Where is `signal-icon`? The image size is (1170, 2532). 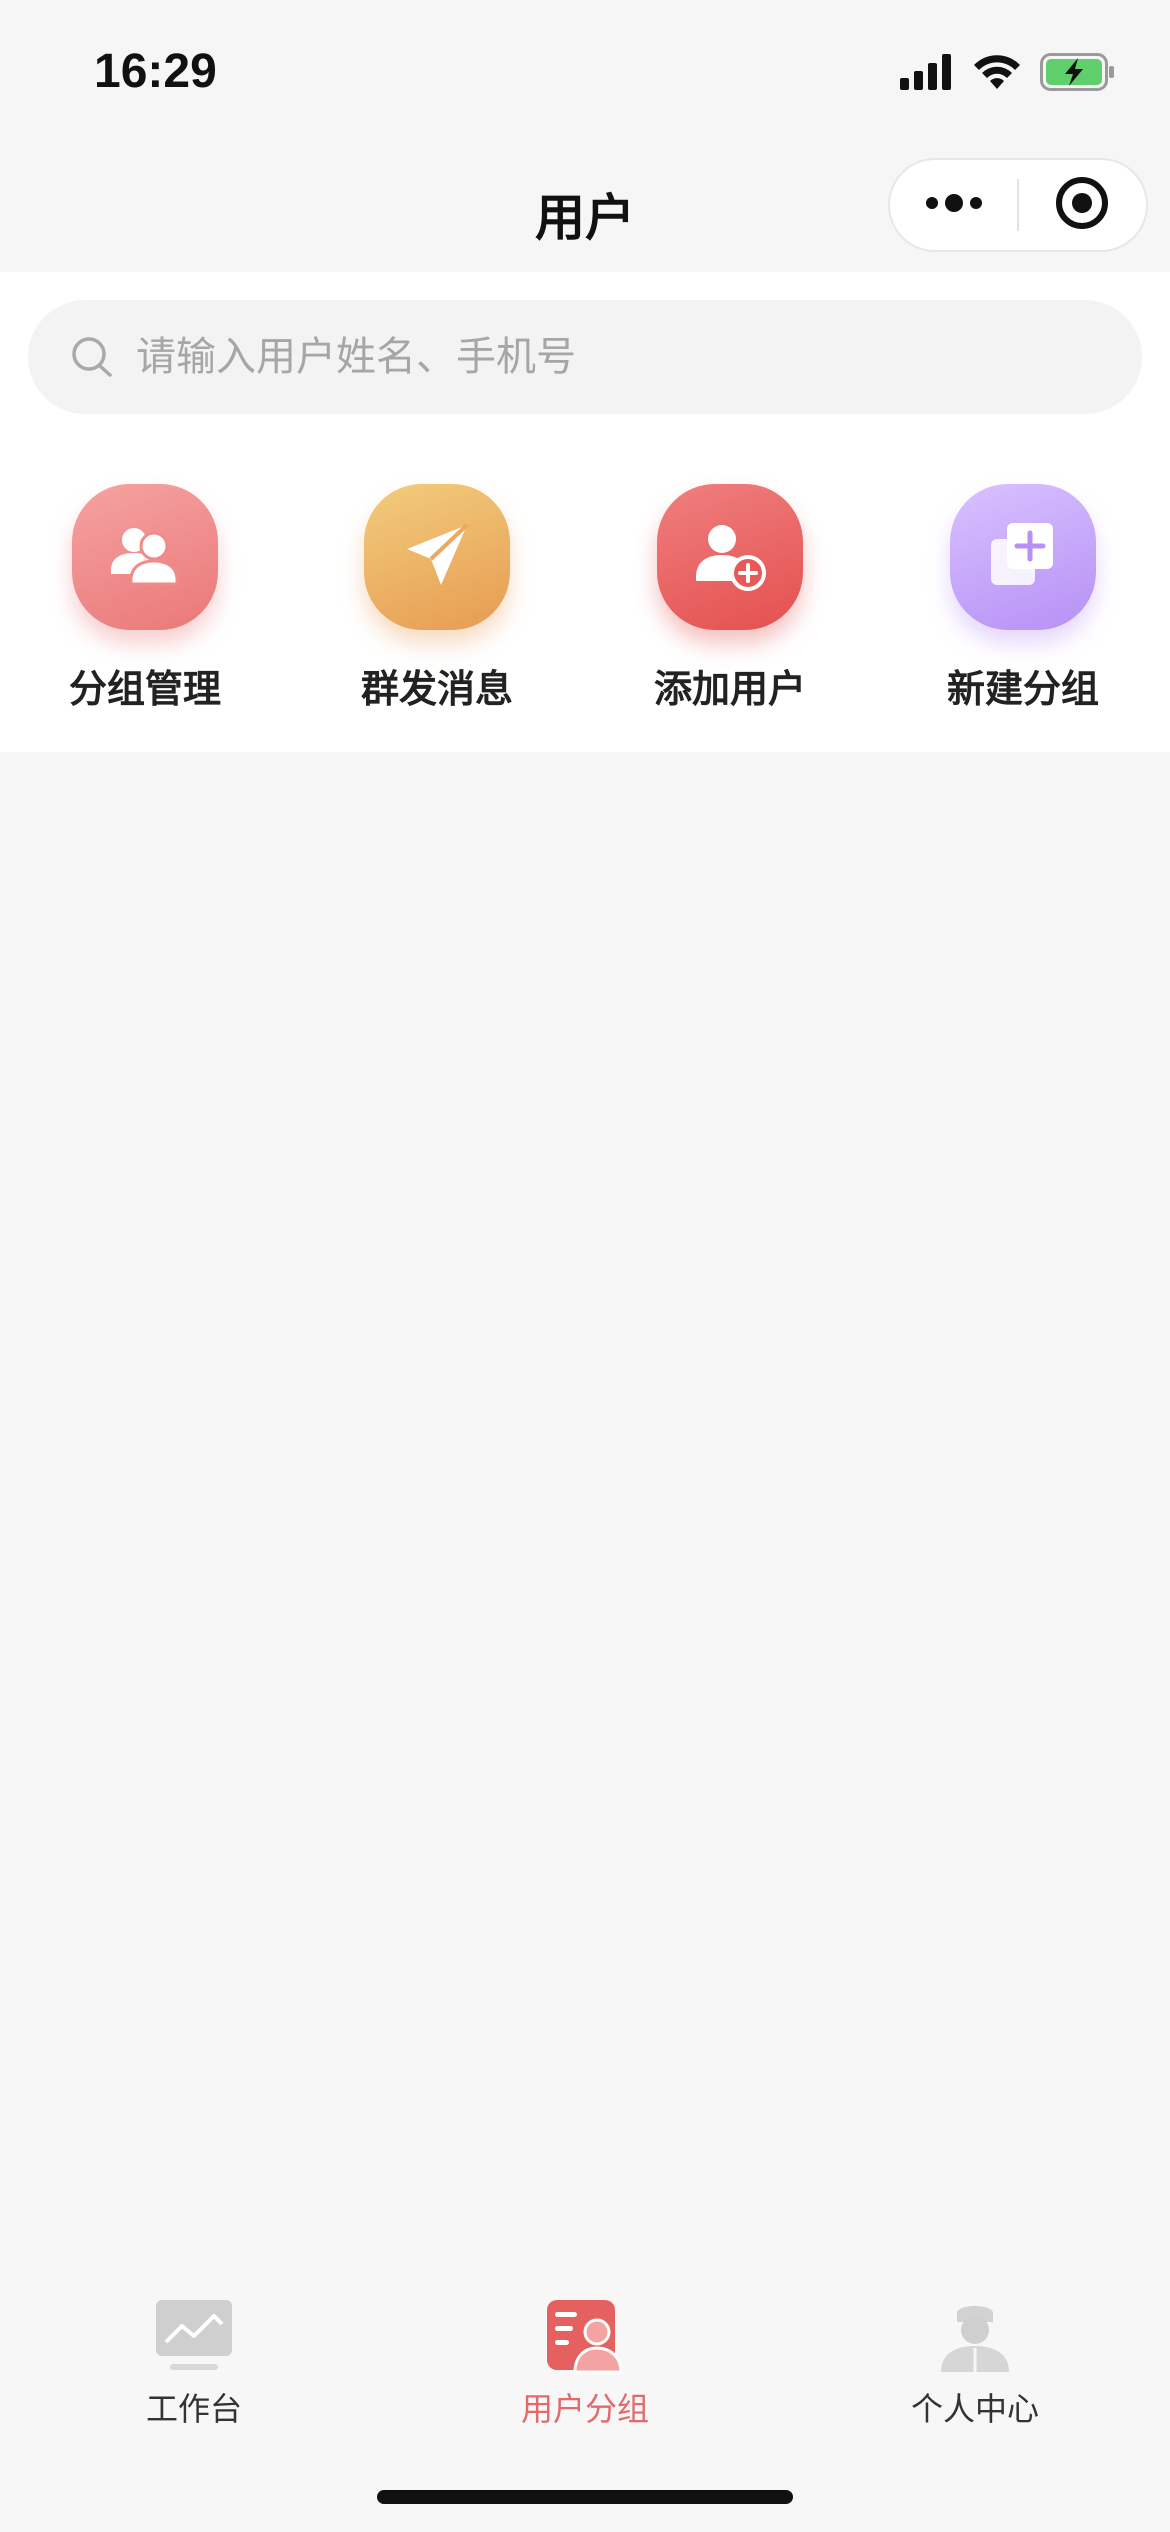
signal-icon is located at coordinates (927, 74).